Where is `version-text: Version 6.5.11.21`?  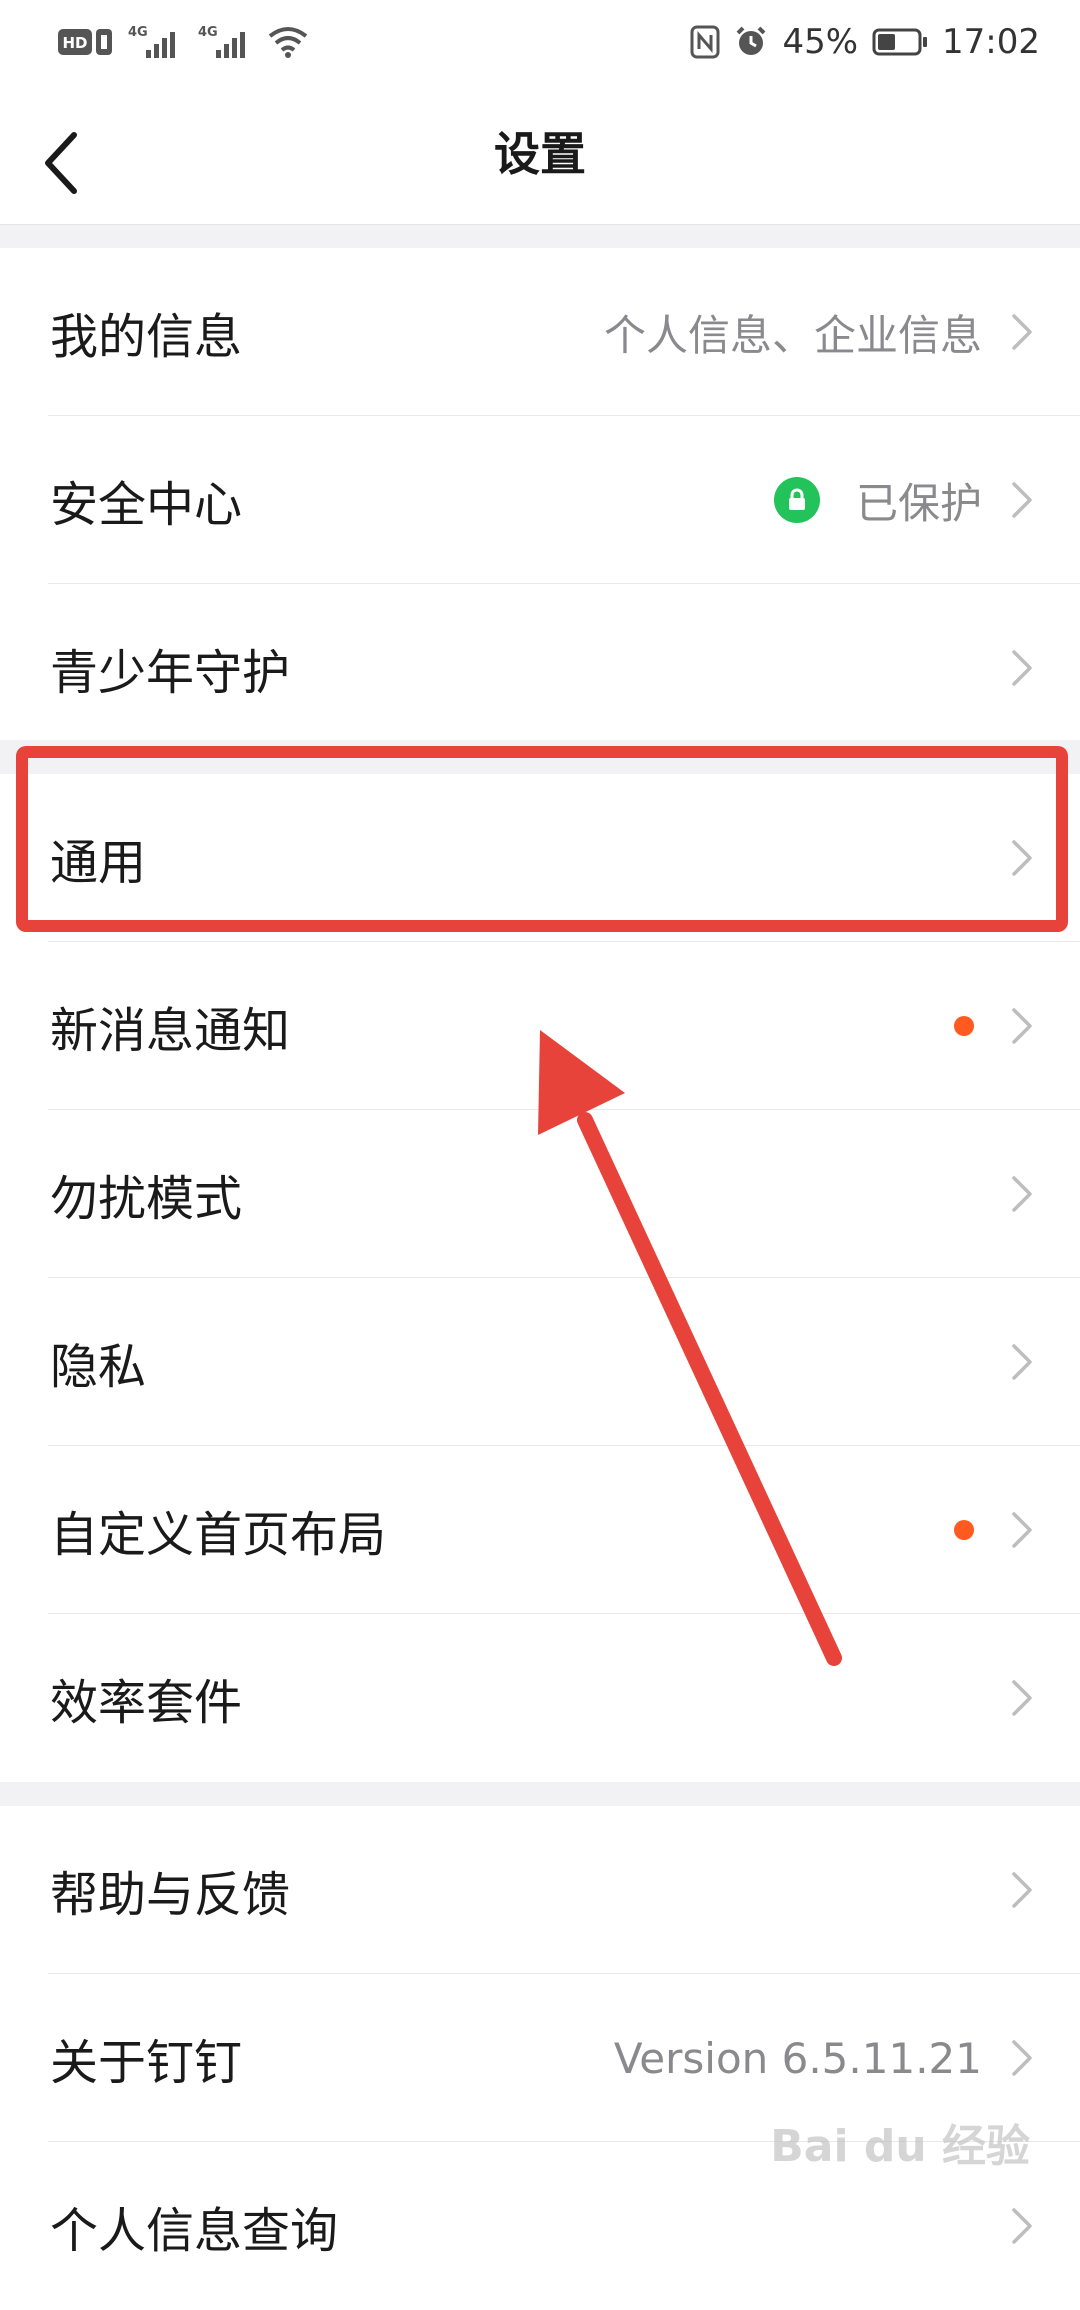
version-text: Version 6.5.11.21 is located at coordinates (797, 2058).